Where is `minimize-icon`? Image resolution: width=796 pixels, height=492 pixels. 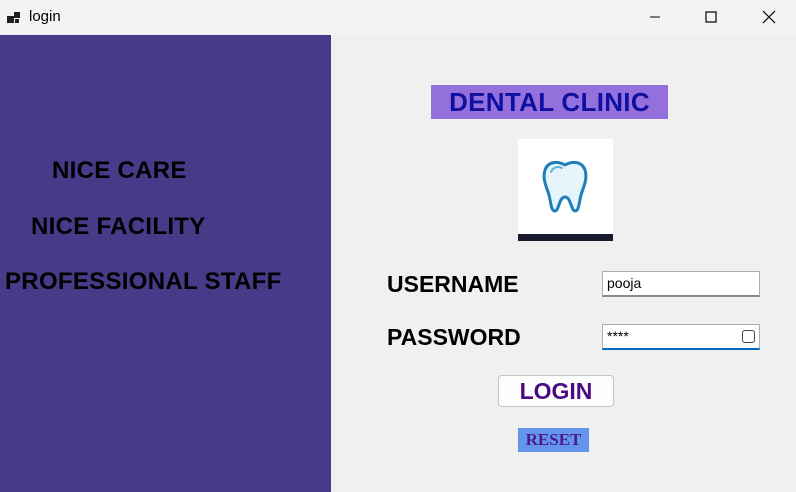
minimize-icon is located at coordinates (655, 17).